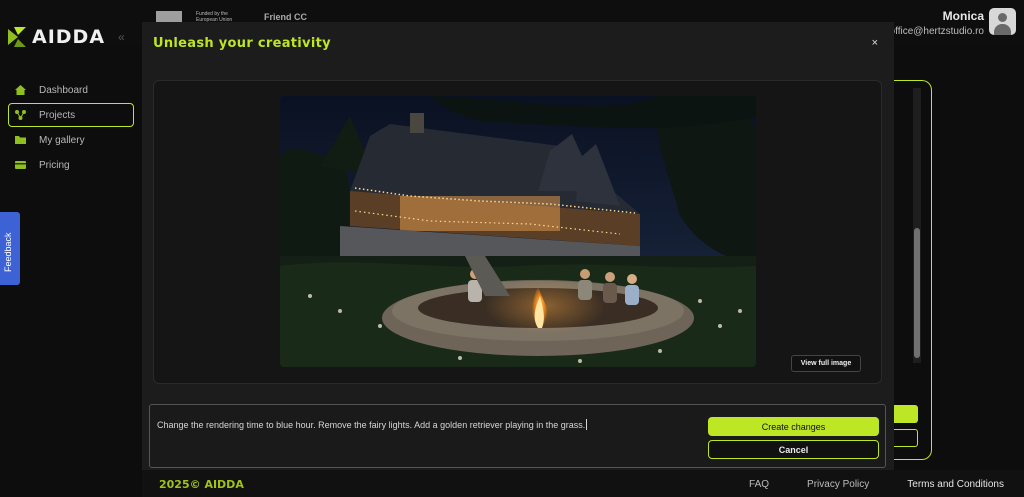  What do you see at coordinates (955, 484) in the screenshot?
I see `terms-link: Terms and Conditions` at bounding box center [955, 484].